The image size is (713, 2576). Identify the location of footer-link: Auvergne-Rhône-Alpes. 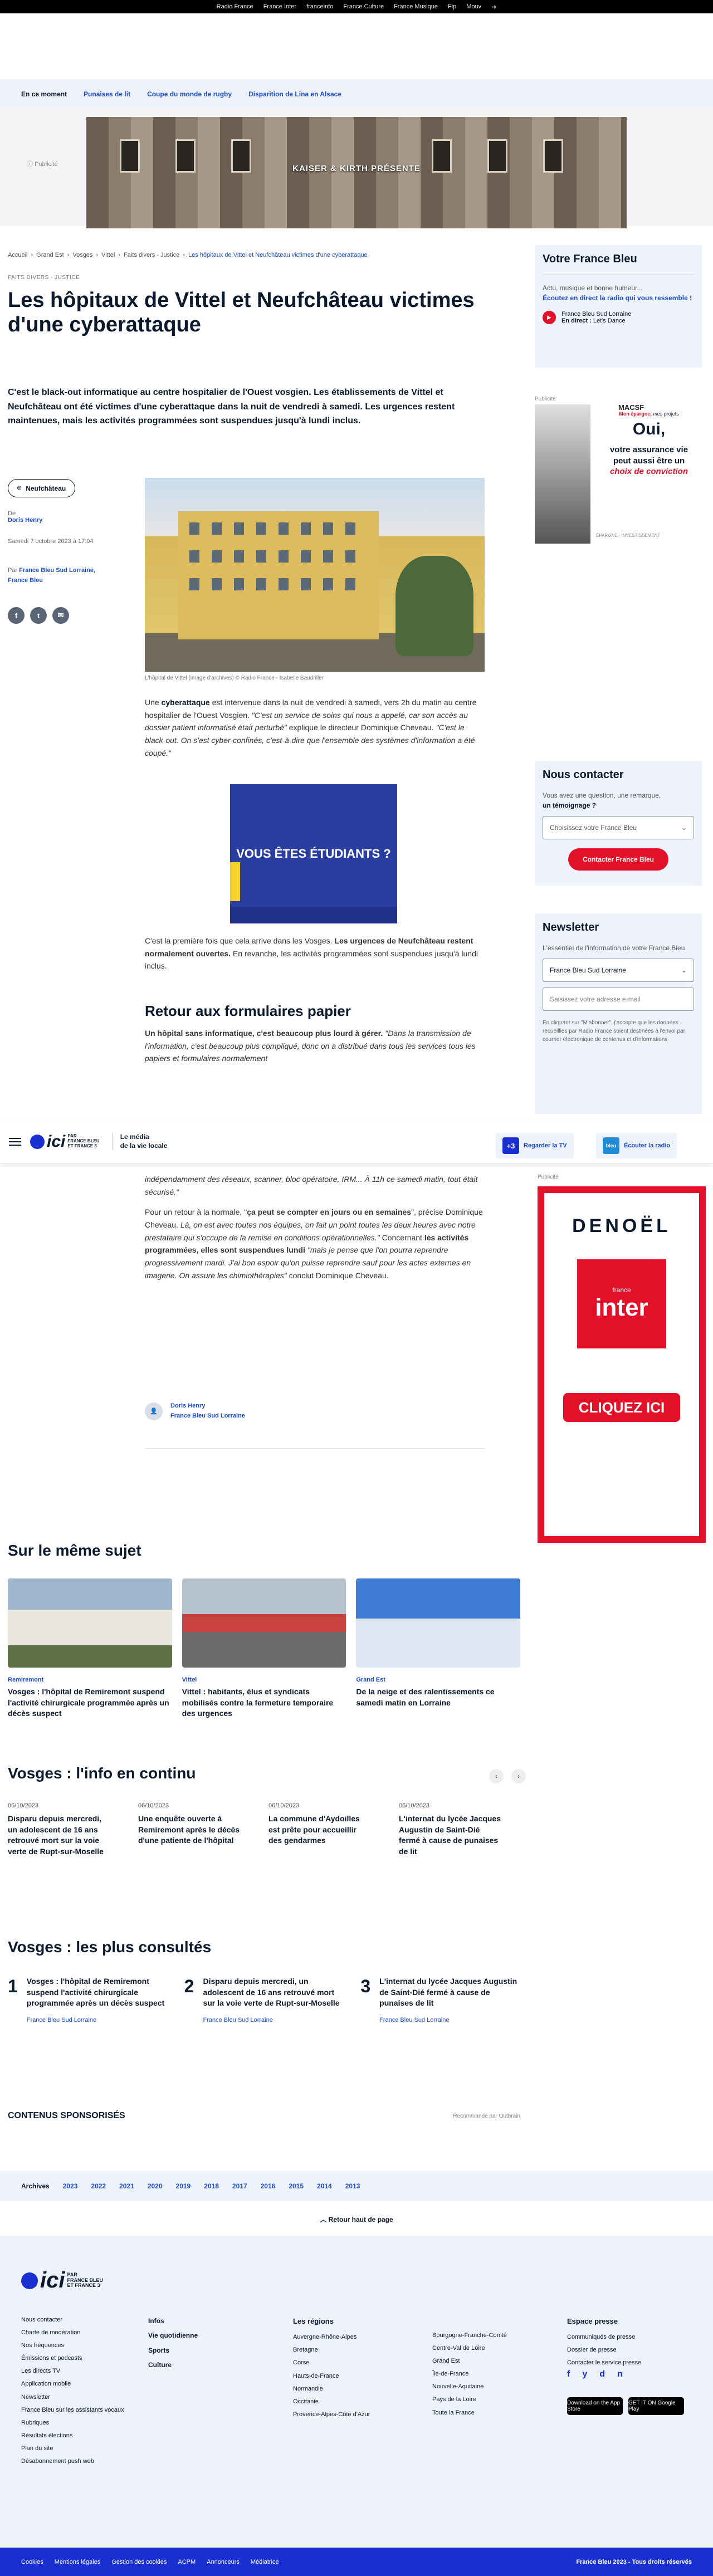
(331, 2338).